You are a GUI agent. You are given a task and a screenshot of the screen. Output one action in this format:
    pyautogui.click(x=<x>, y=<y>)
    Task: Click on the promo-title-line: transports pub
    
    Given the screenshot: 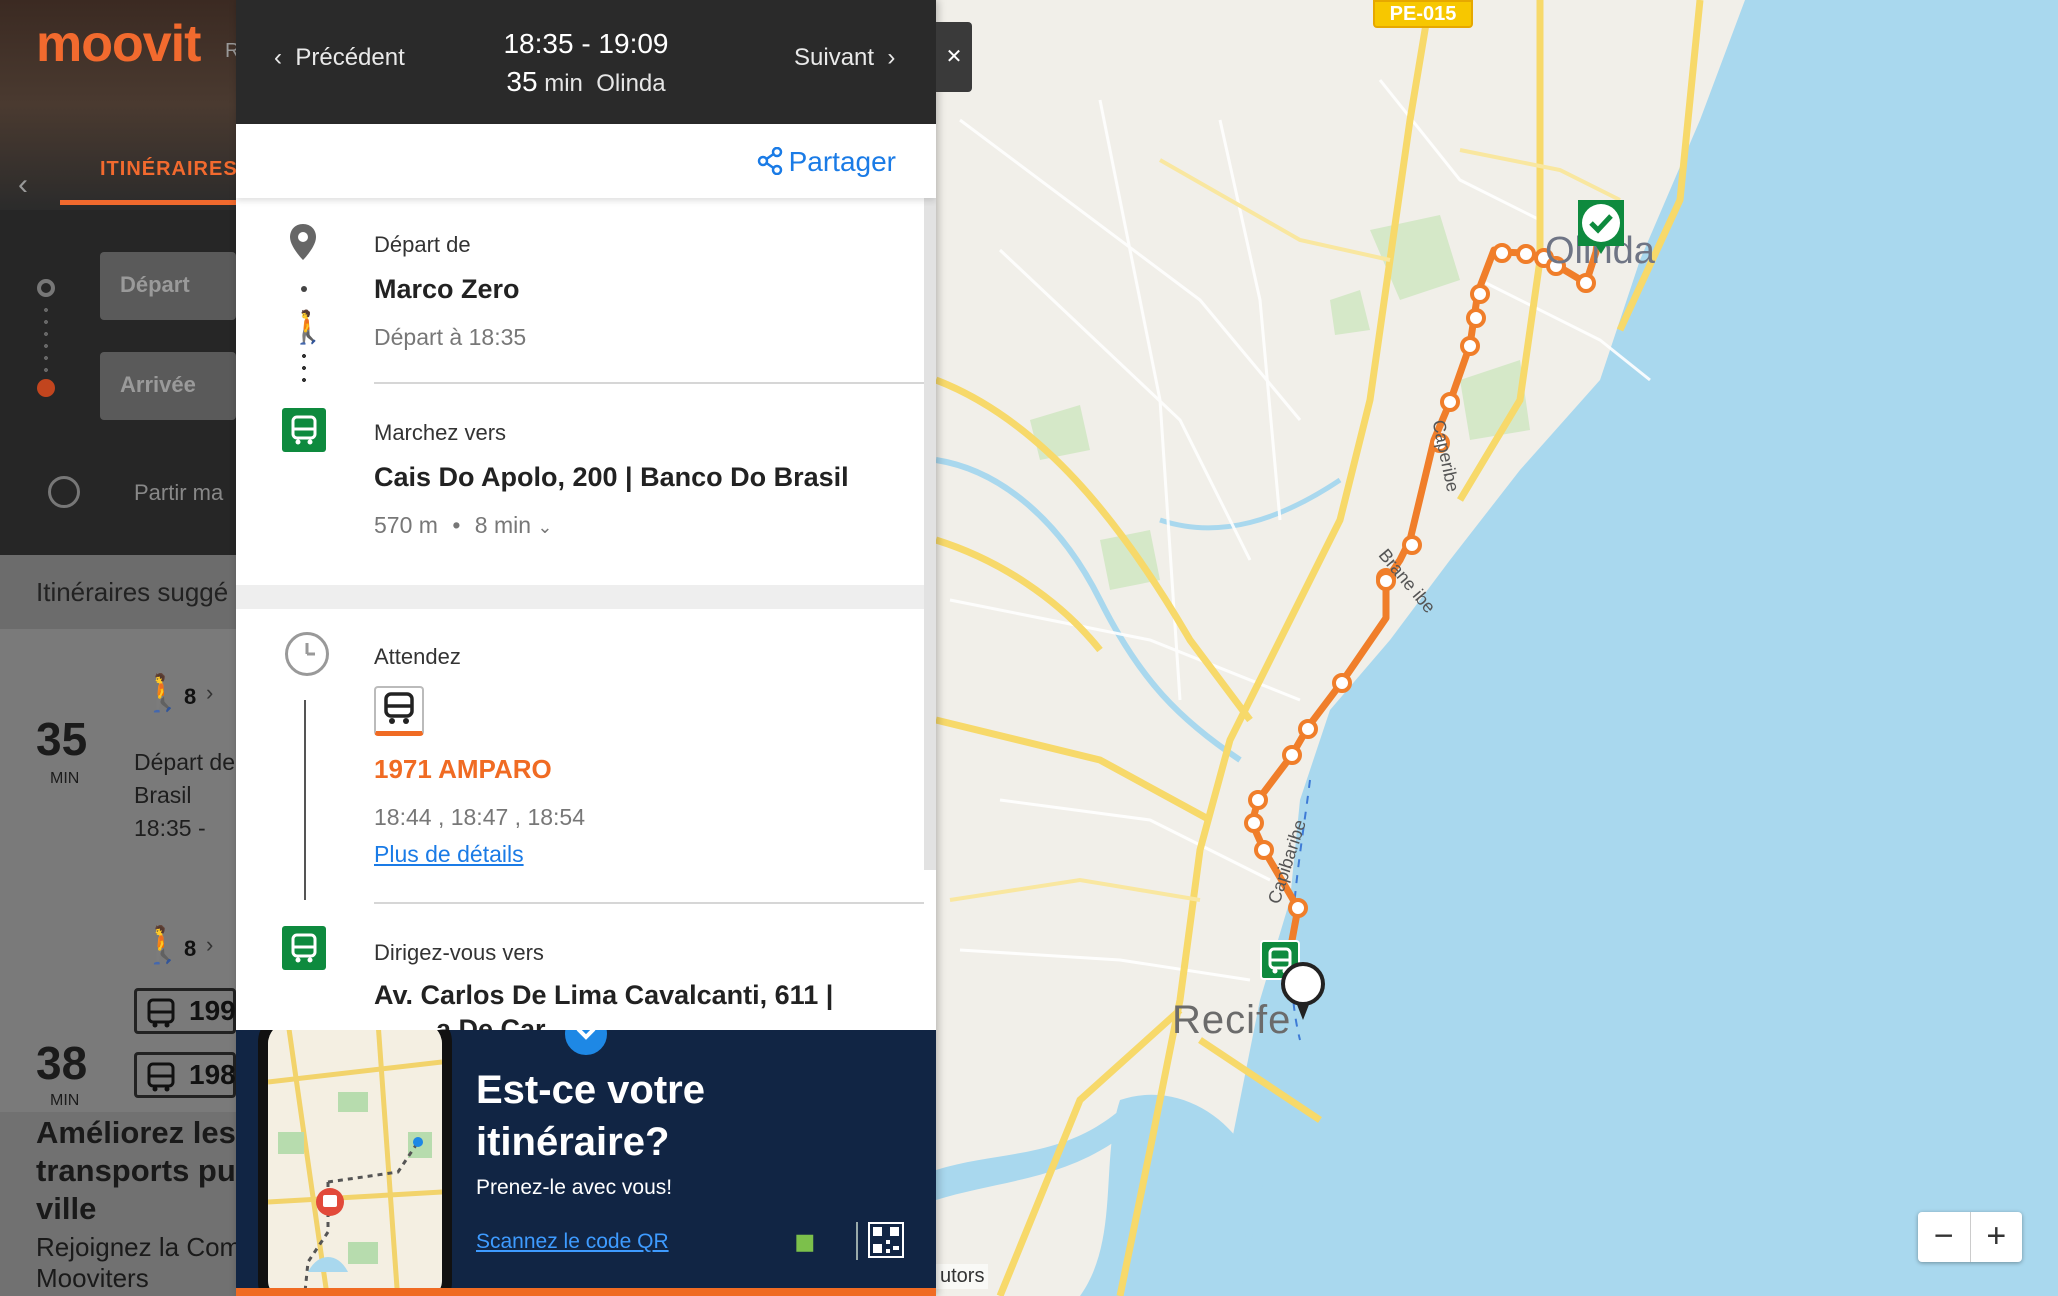 What is the action you would take?
    pyautogui.click(x=136, y=1170)
    